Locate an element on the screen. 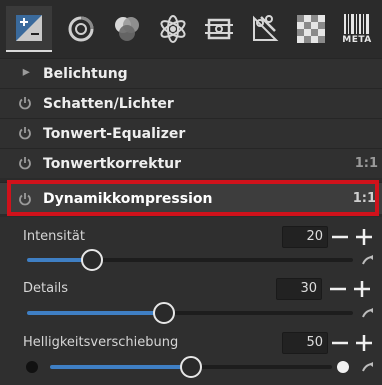  color-tab is located at coordinates (127, 29).